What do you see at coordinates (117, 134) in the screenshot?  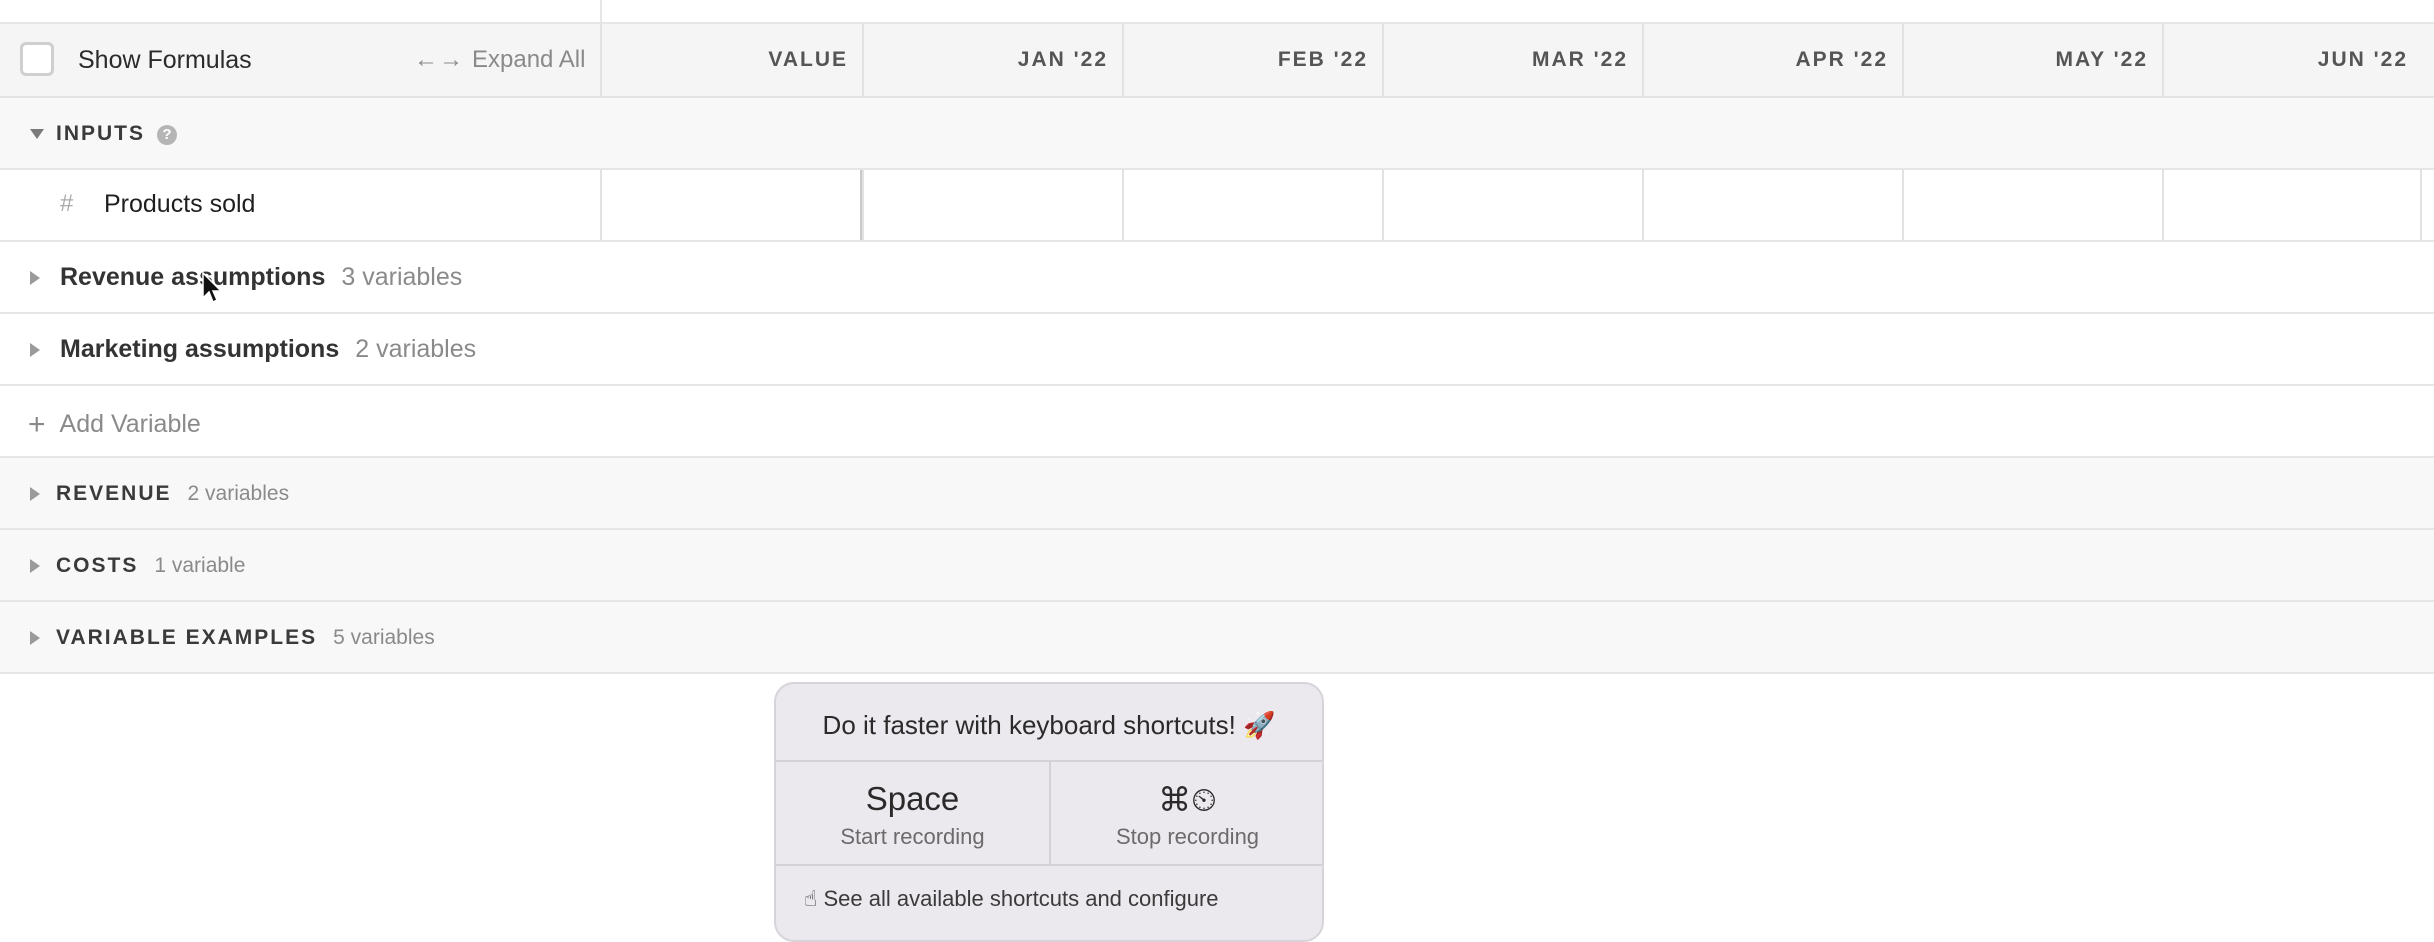 I see `section-label: INPUTS?` at bounding box center [117, 134].